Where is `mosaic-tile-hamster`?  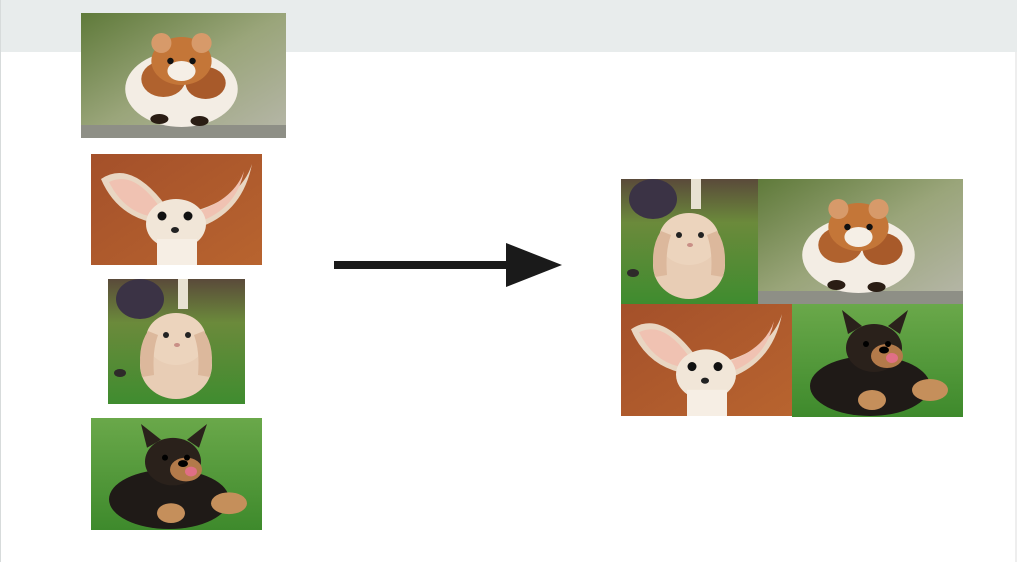 mosaic-tile-hamster is located at coordinates (860, 241).